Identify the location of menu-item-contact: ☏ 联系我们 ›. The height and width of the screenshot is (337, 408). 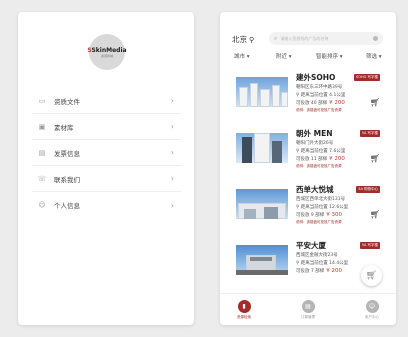
(107, 179).